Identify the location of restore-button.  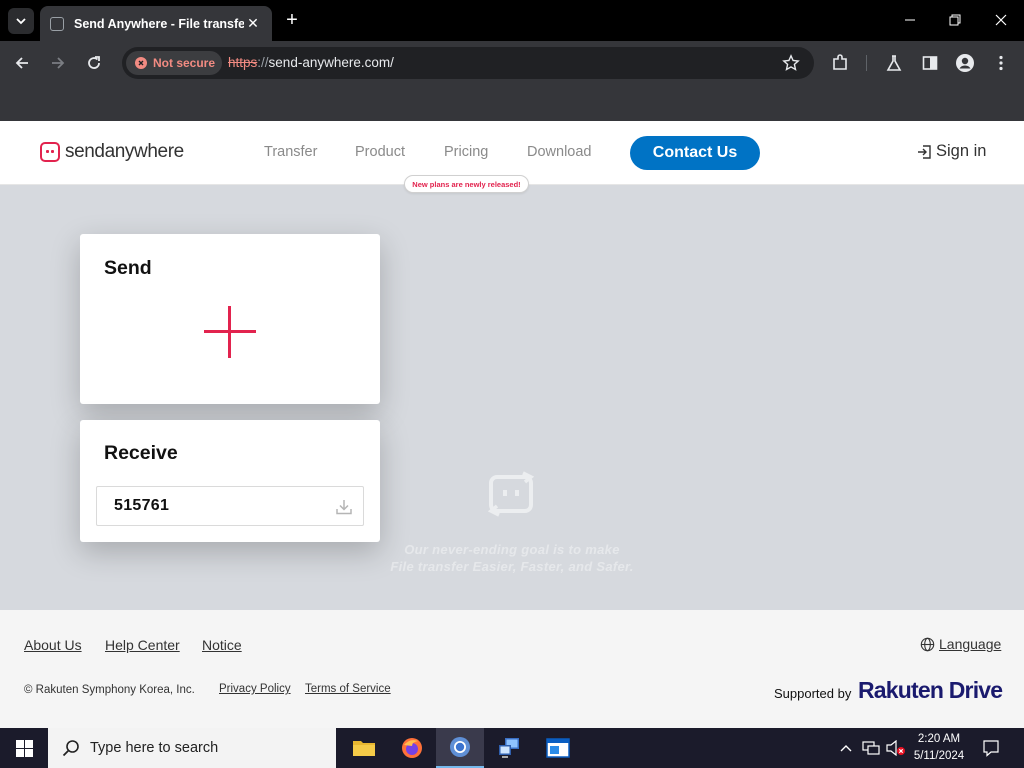
(955, 20).